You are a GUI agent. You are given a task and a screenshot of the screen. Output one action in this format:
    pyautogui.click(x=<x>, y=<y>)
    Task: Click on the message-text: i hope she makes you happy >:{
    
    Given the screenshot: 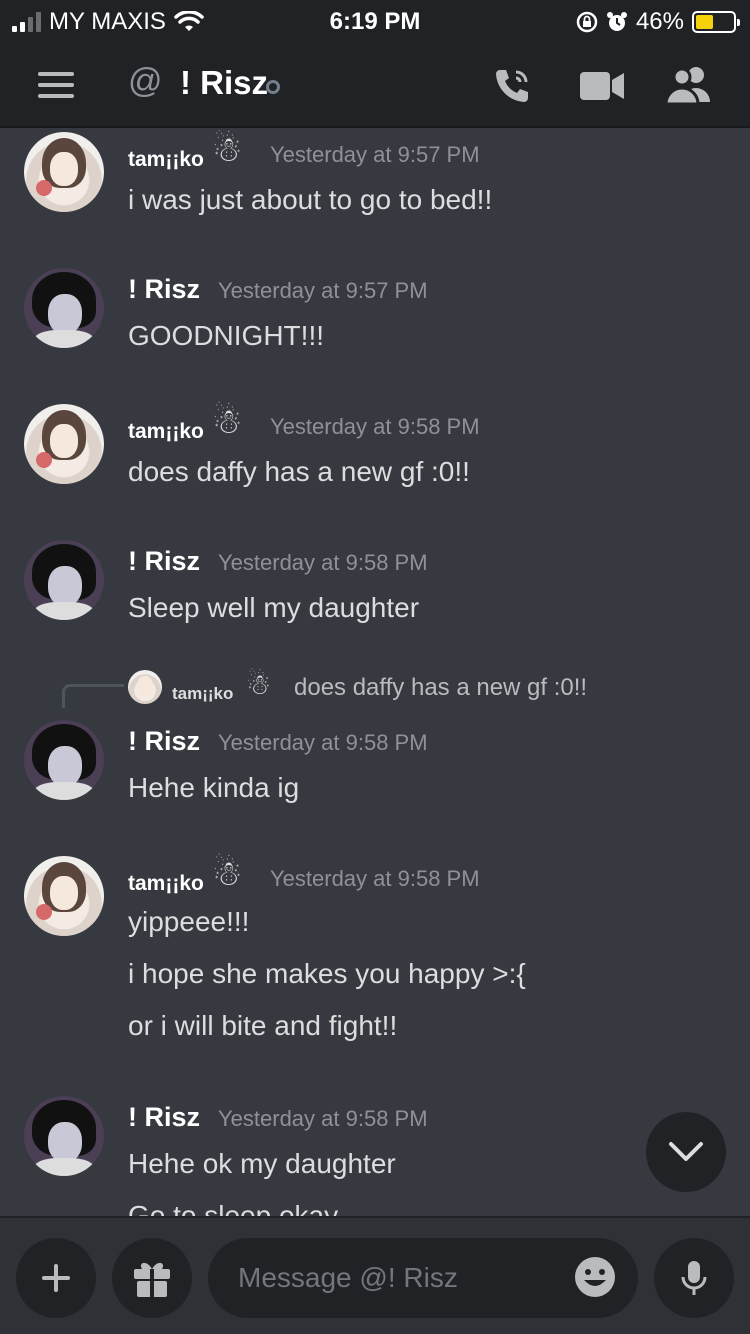 What is the action you would take?
    pyautogui.click(x=327, y=973)
    